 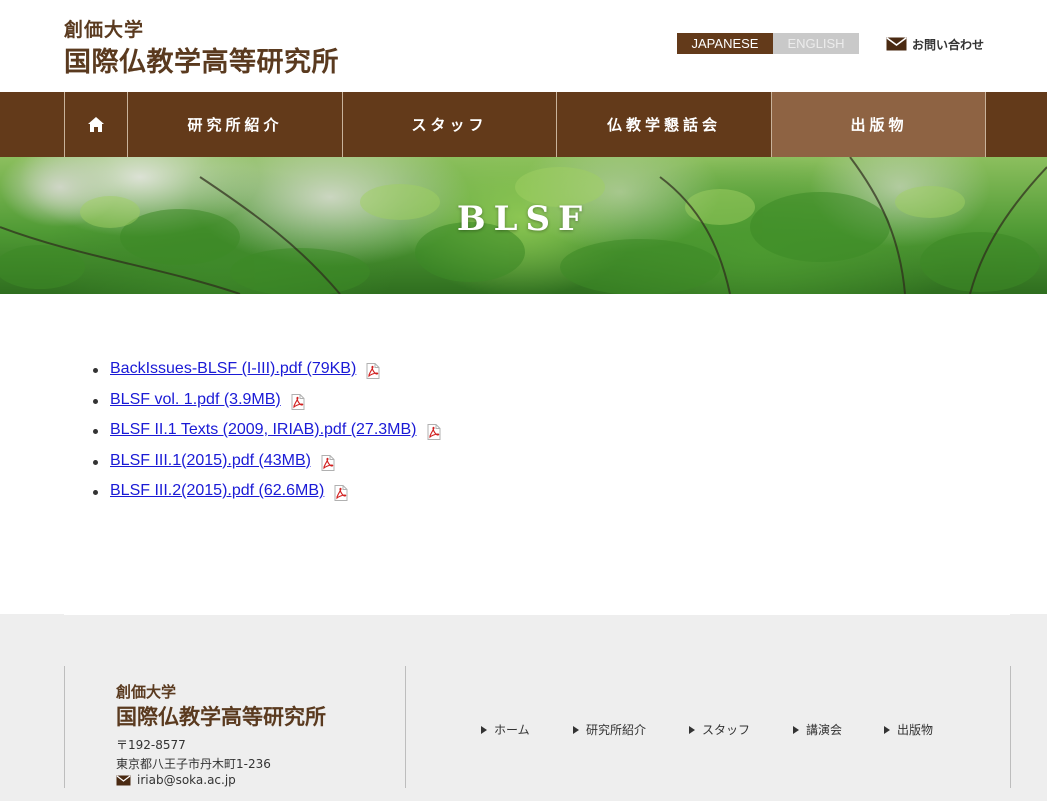 What do you see at coordinates (816, 43) in the screenshot?
I see `lang-english-button: ENGLISH` at bounding box center [816, 43].